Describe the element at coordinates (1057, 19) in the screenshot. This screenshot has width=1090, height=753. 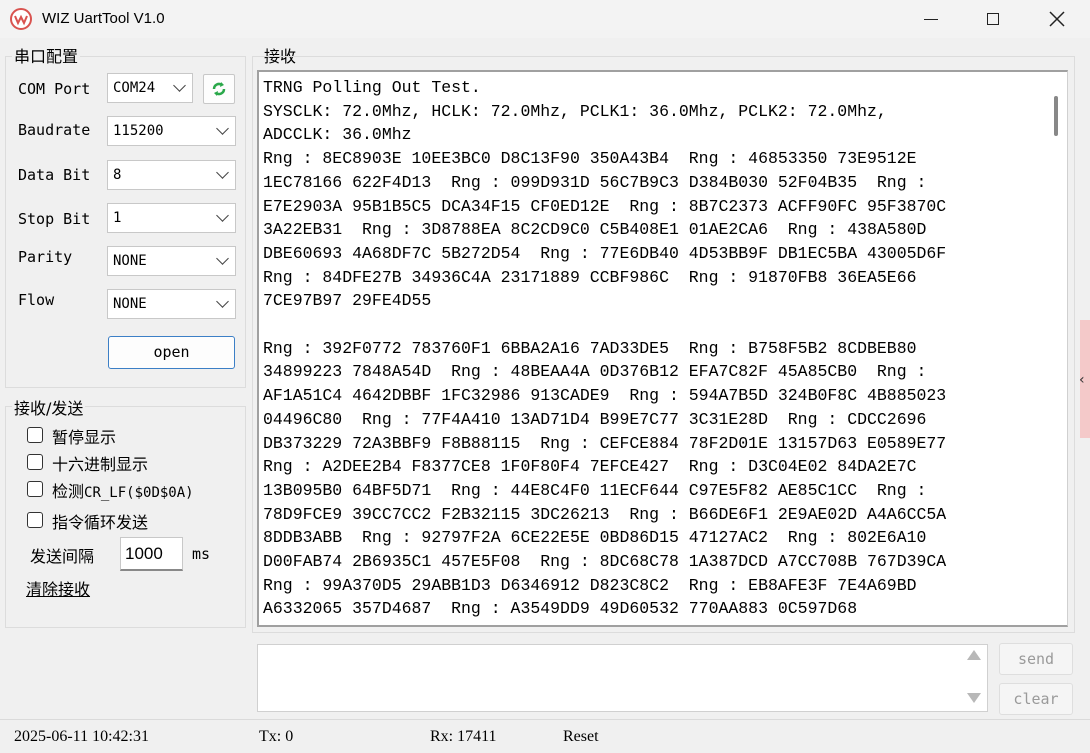
I see `close-icon` at that location.